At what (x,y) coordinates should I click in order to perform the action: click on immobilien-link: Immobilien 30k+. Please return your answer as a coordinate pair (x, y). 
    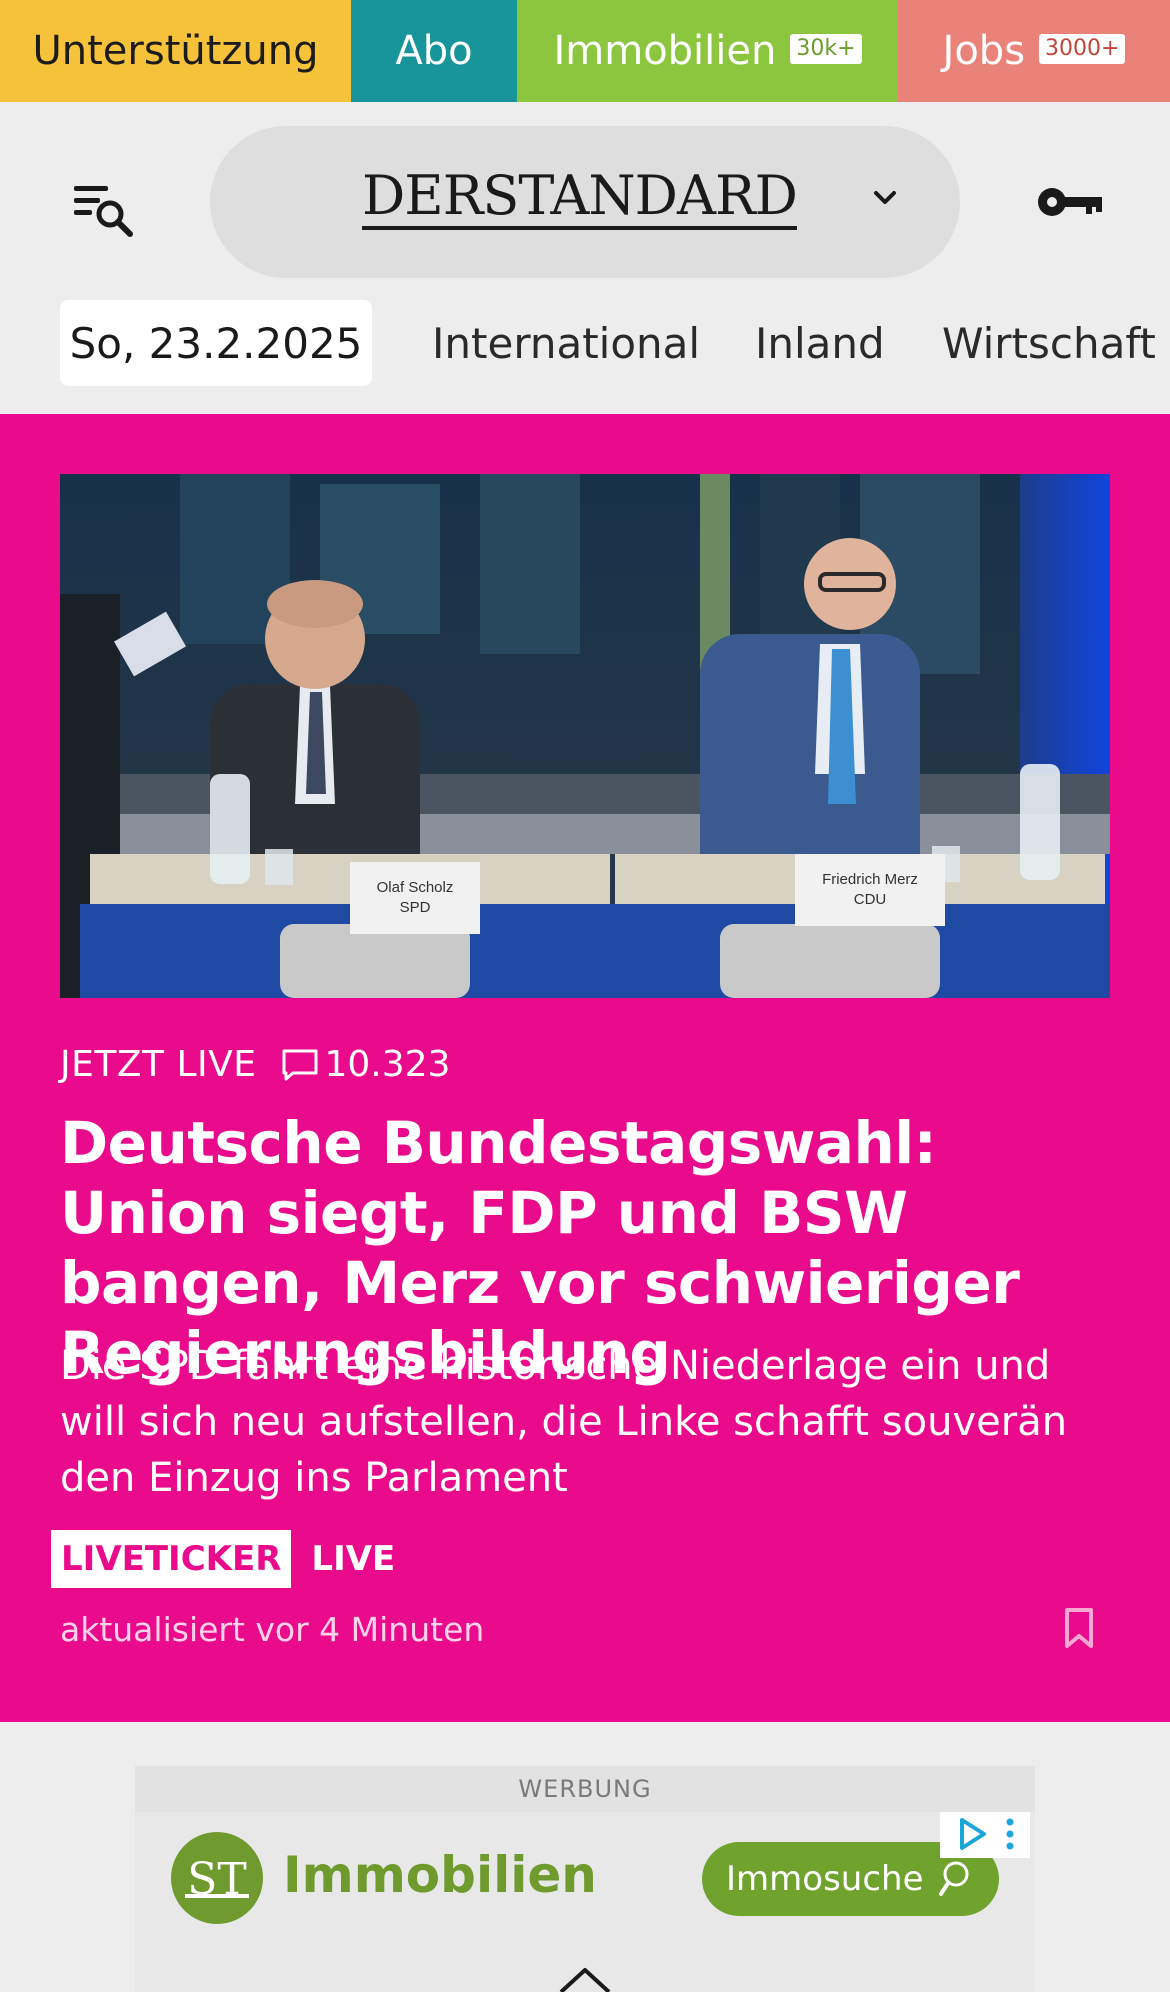
    Looking at the image, I should click on (707, 51).